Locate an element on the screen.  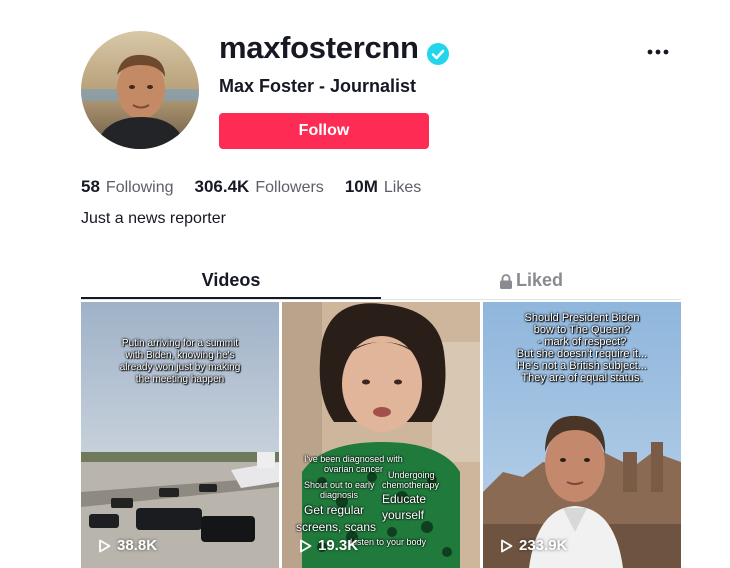
stat-value: 58 is located at coordinates (90, 186).